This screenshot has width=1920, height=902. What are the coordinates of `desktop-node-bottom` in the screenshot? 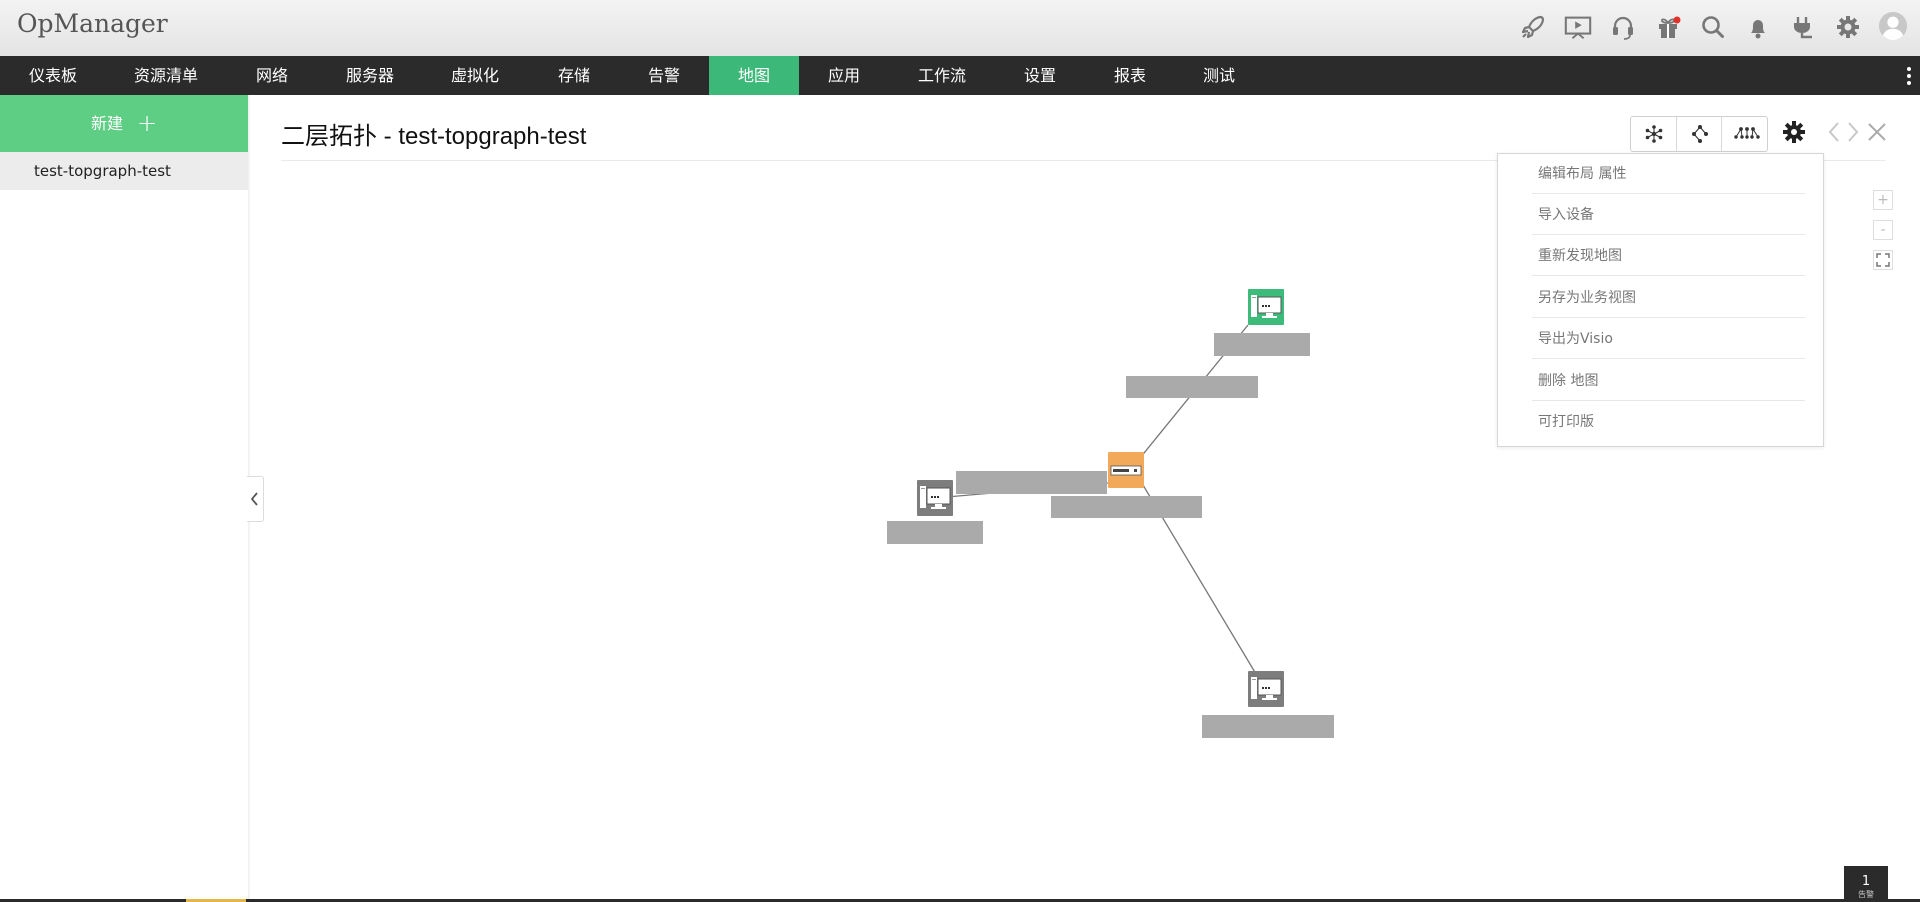 It's located at (1266, 689).